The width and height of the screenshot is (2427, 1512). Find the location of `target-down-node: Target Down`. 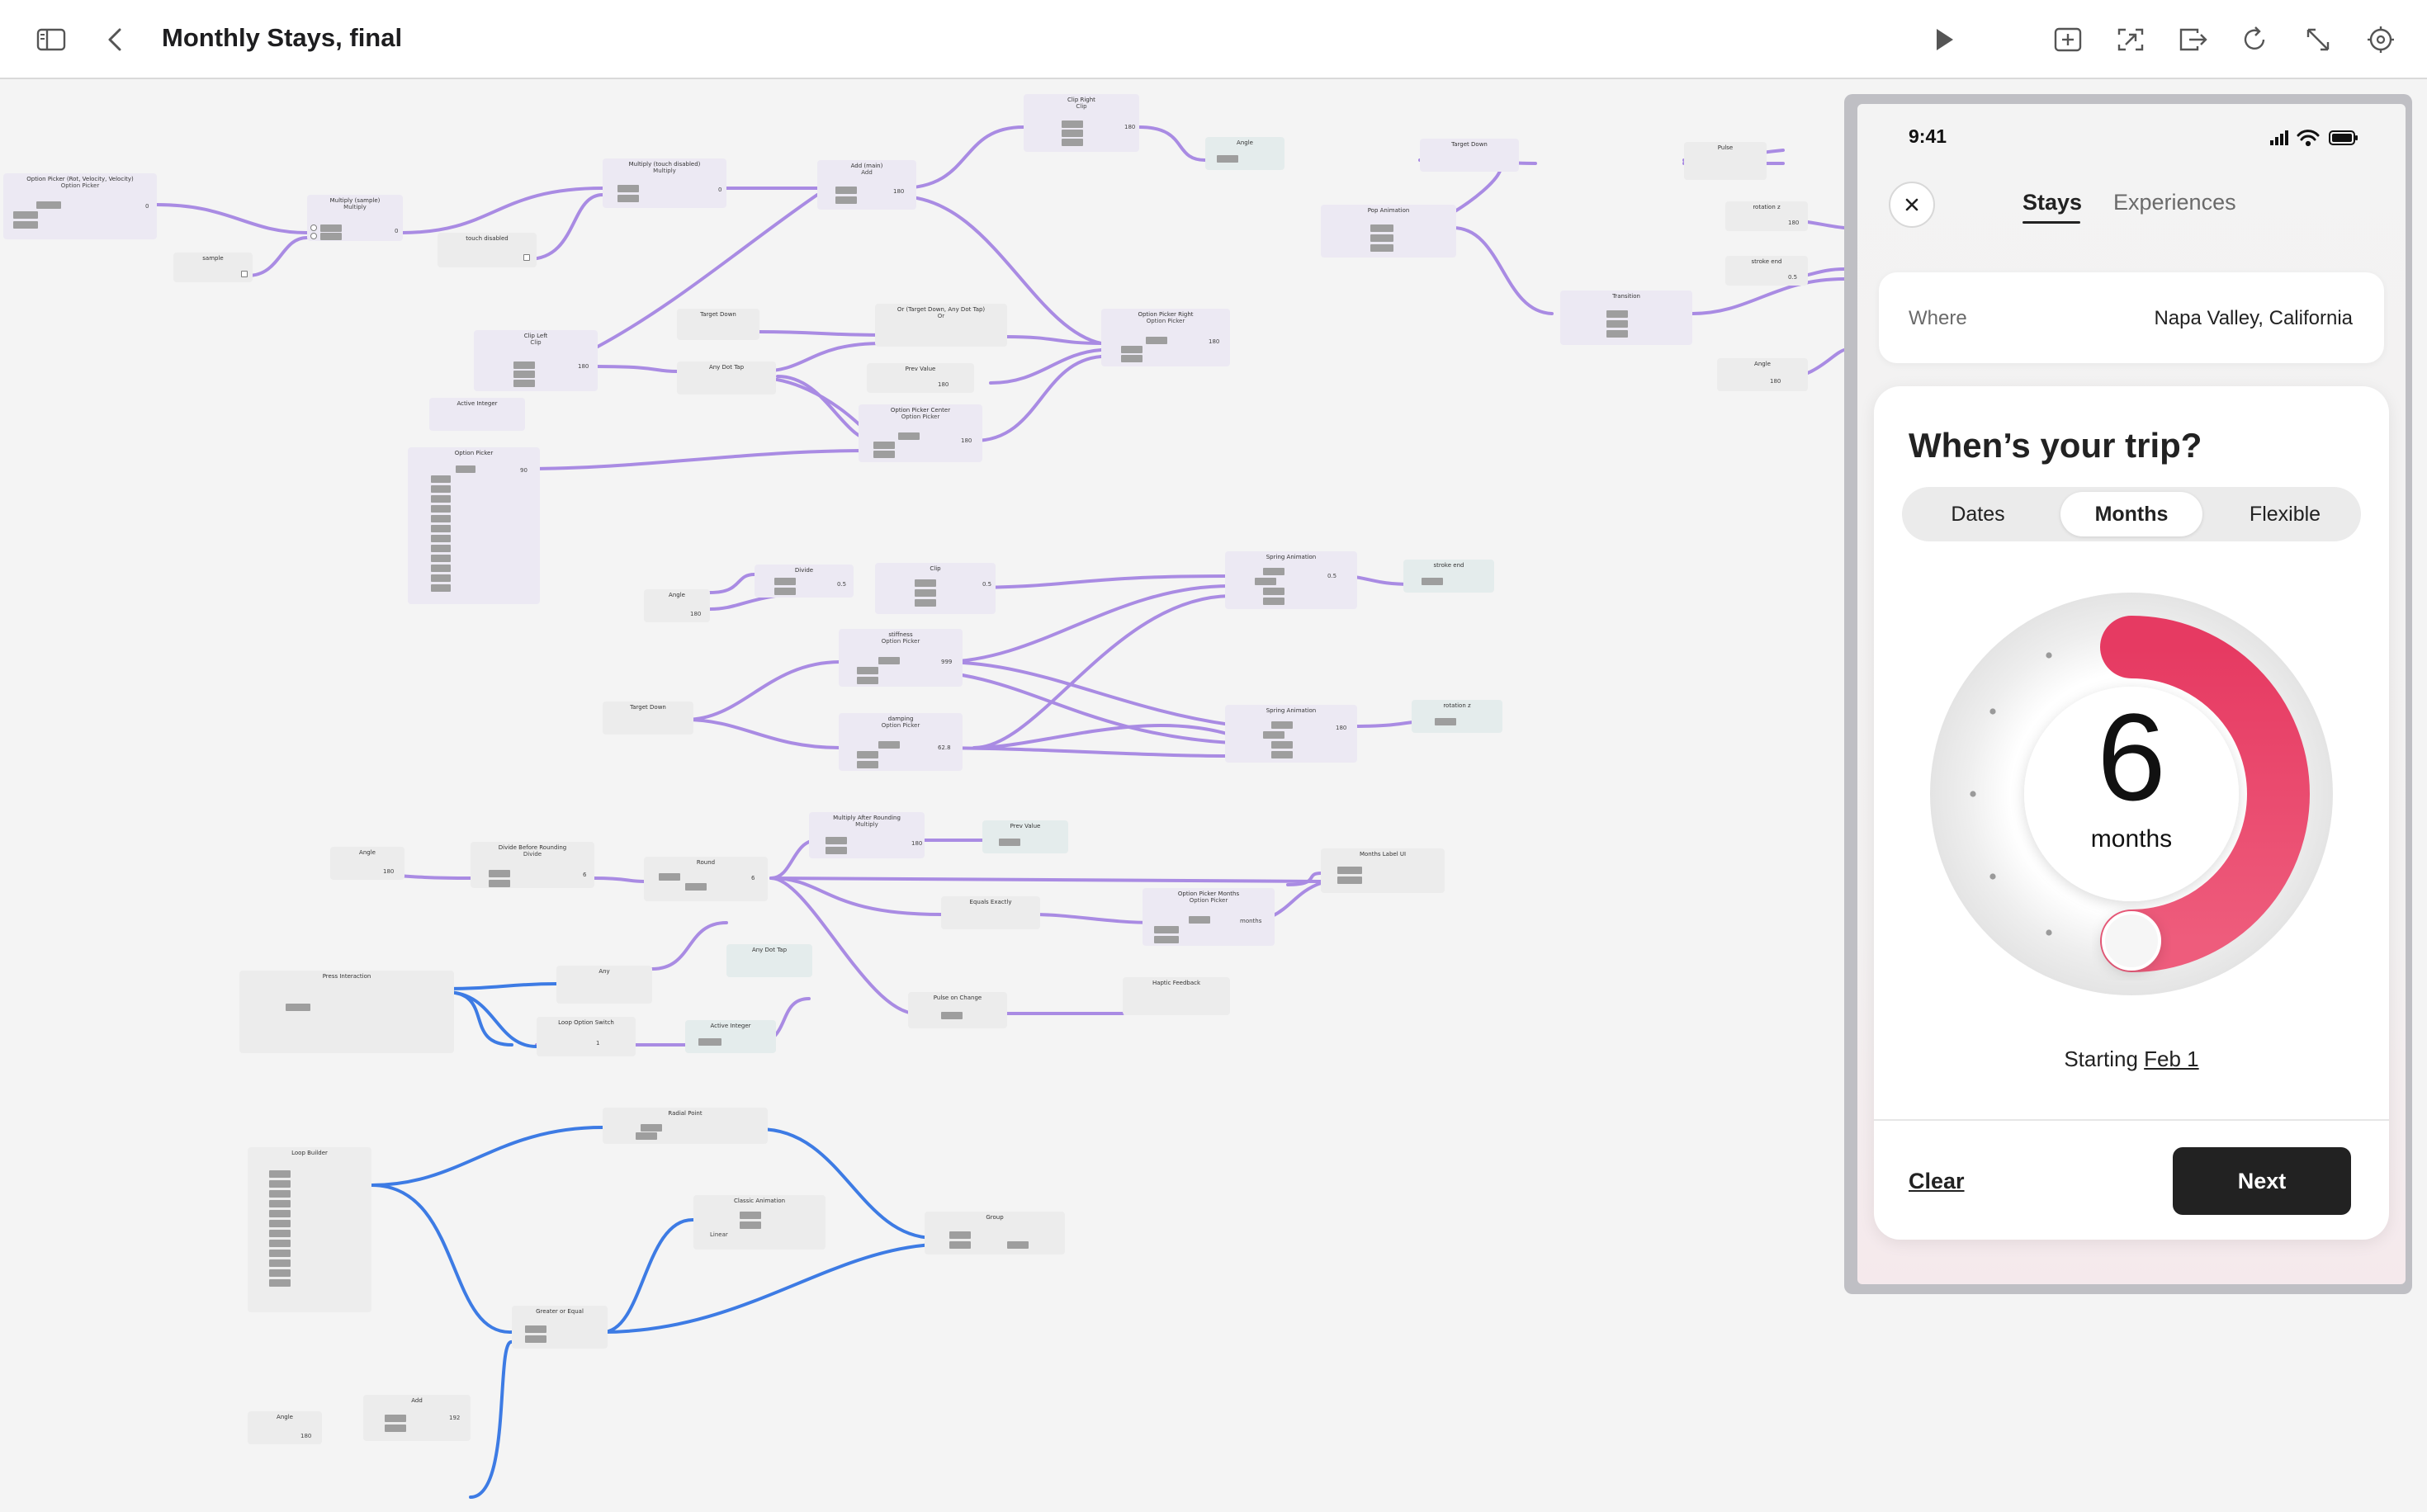

target-down-node: Target Down is located at coordinates (718, 324).